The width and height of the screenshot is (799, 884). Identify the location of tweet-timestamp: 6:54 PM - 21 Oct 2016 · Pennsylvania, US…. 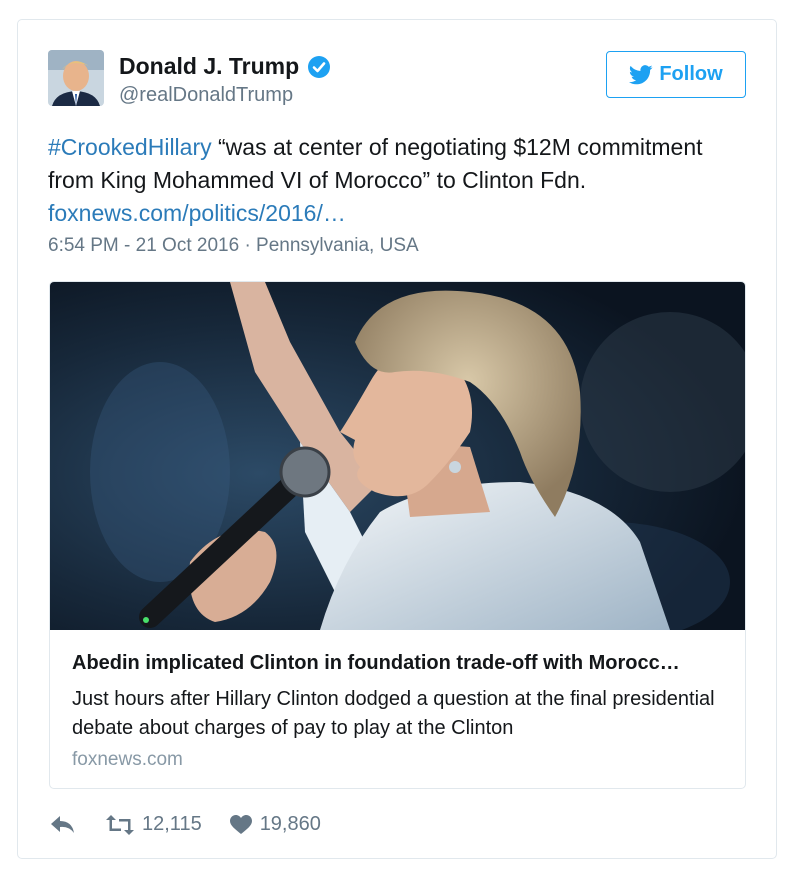
(233, 246).